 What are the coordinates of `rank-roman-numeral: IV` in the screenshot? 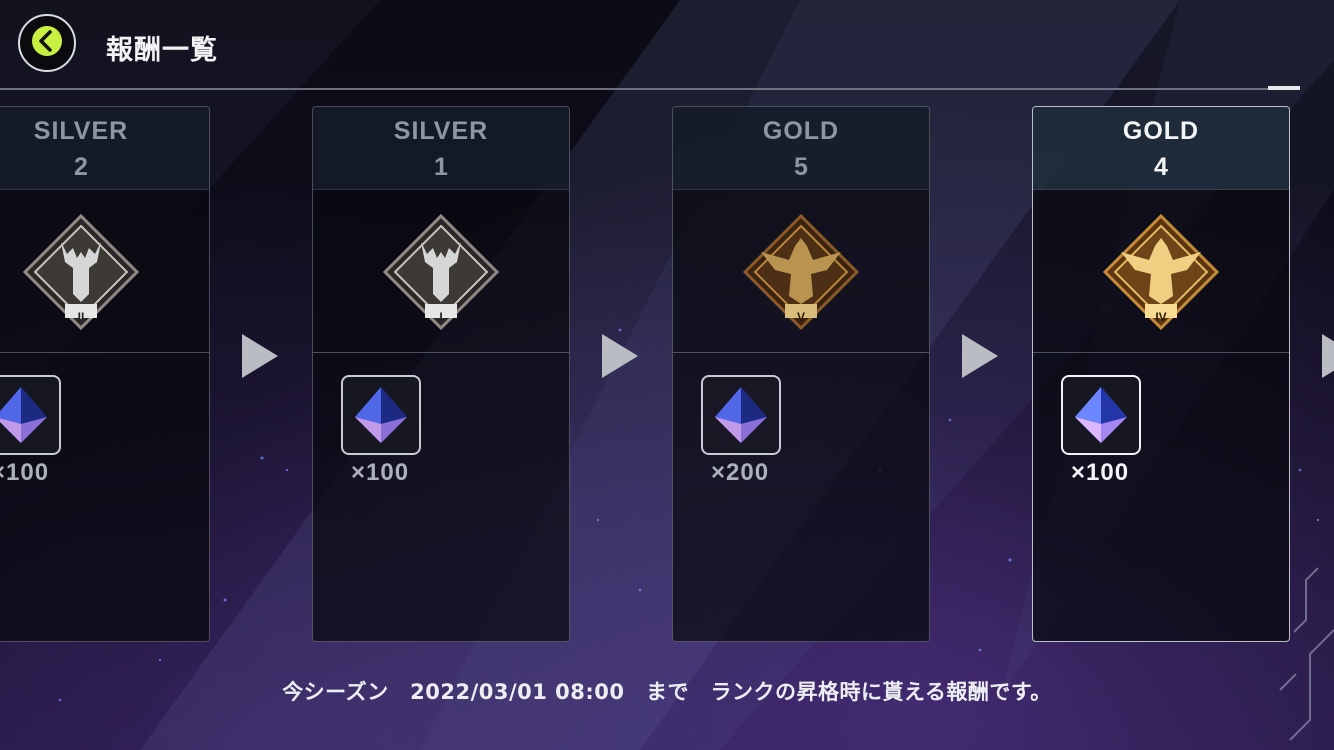 It's located at (1161, 317).